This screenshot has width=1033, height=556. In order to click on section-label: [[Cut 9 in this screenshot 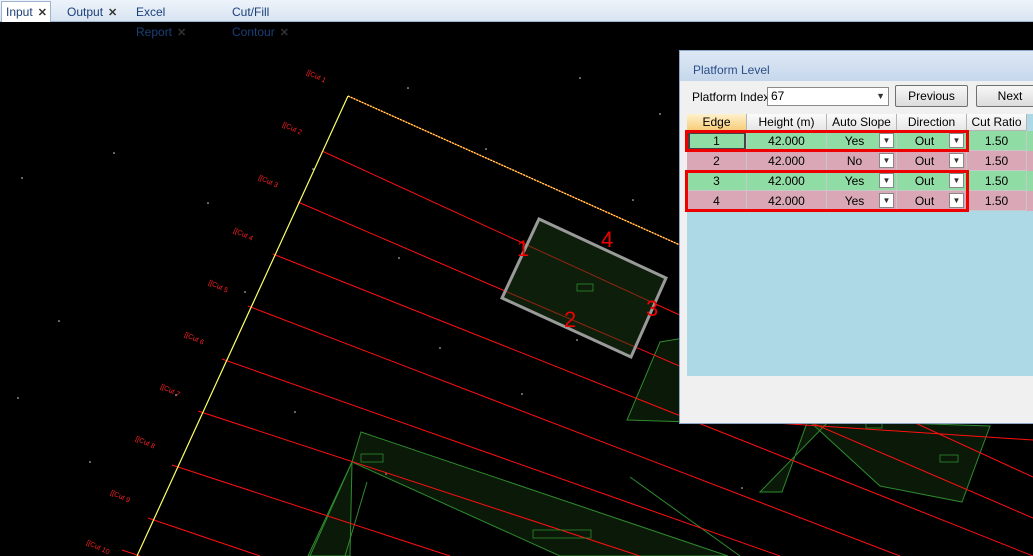, I will do `click(120, 496)`.